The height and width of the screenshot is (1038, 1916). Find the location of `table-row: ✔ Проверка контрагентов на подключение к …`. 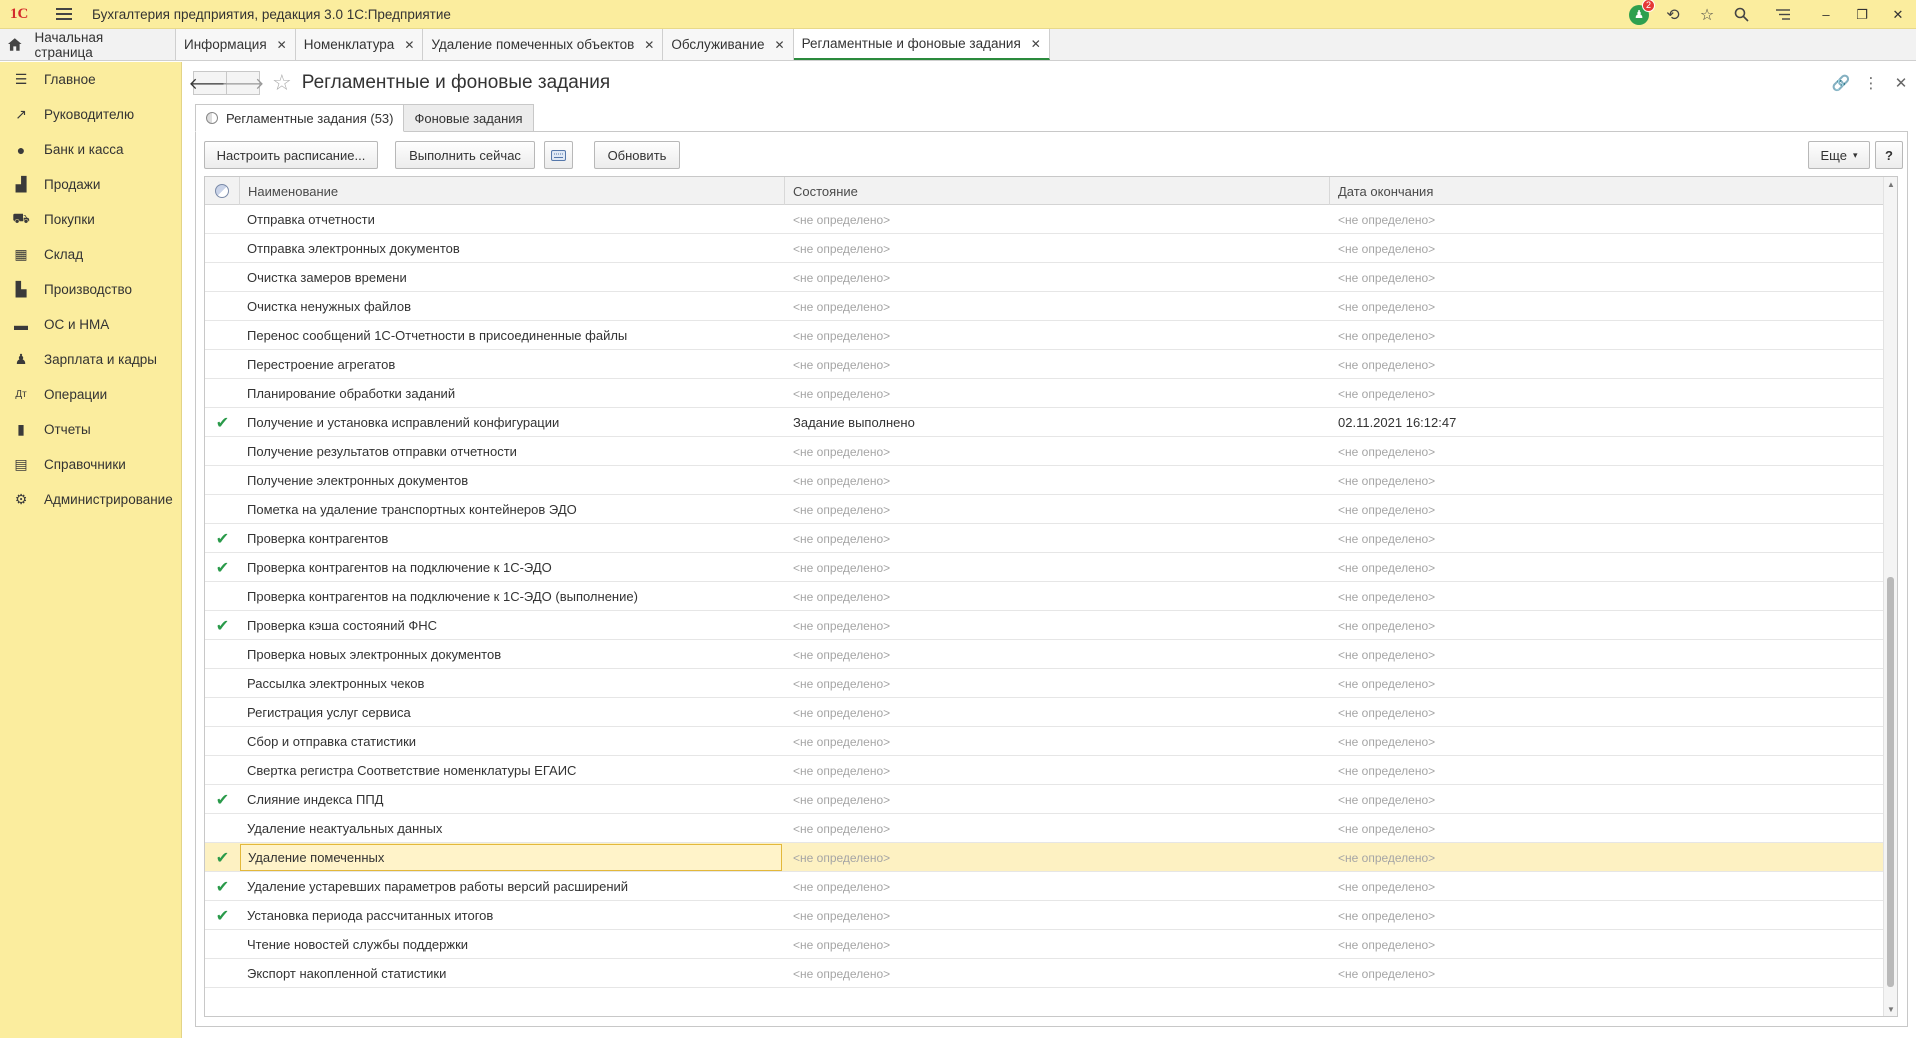

table-row: ✔ Проверка контрагентов на подключение к … is located at coordinates (1044, 567).